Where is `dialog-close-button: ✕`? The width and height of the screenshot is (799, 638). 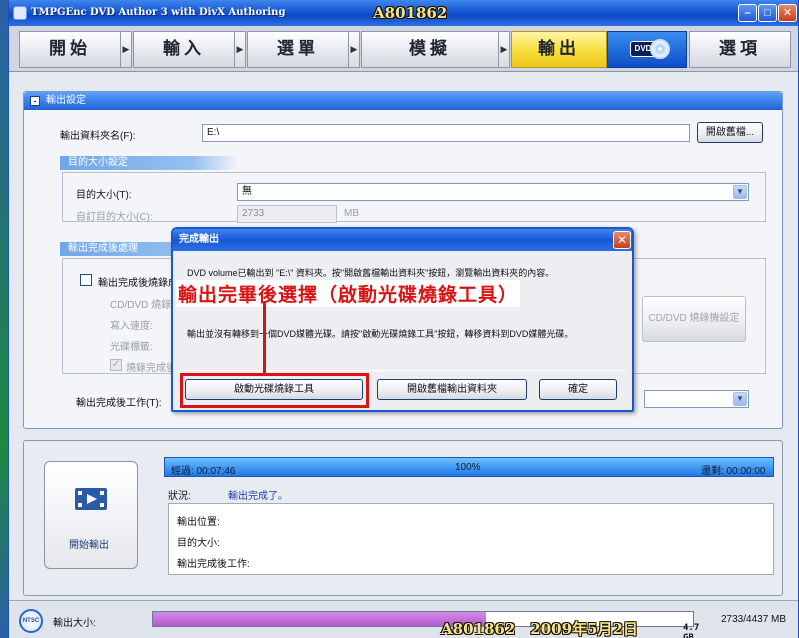 dialog-close-button: ✕ is located at coordinates (622, 240).